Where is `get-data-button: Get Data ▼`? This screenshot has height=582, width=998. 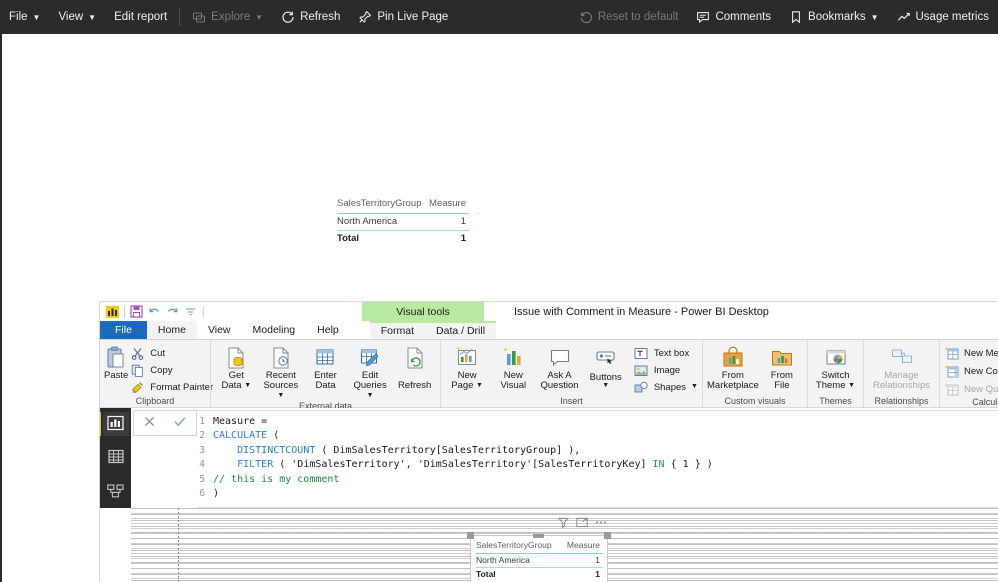
get-data-button: Get Data ▼ is located at coordinates (236, 367).